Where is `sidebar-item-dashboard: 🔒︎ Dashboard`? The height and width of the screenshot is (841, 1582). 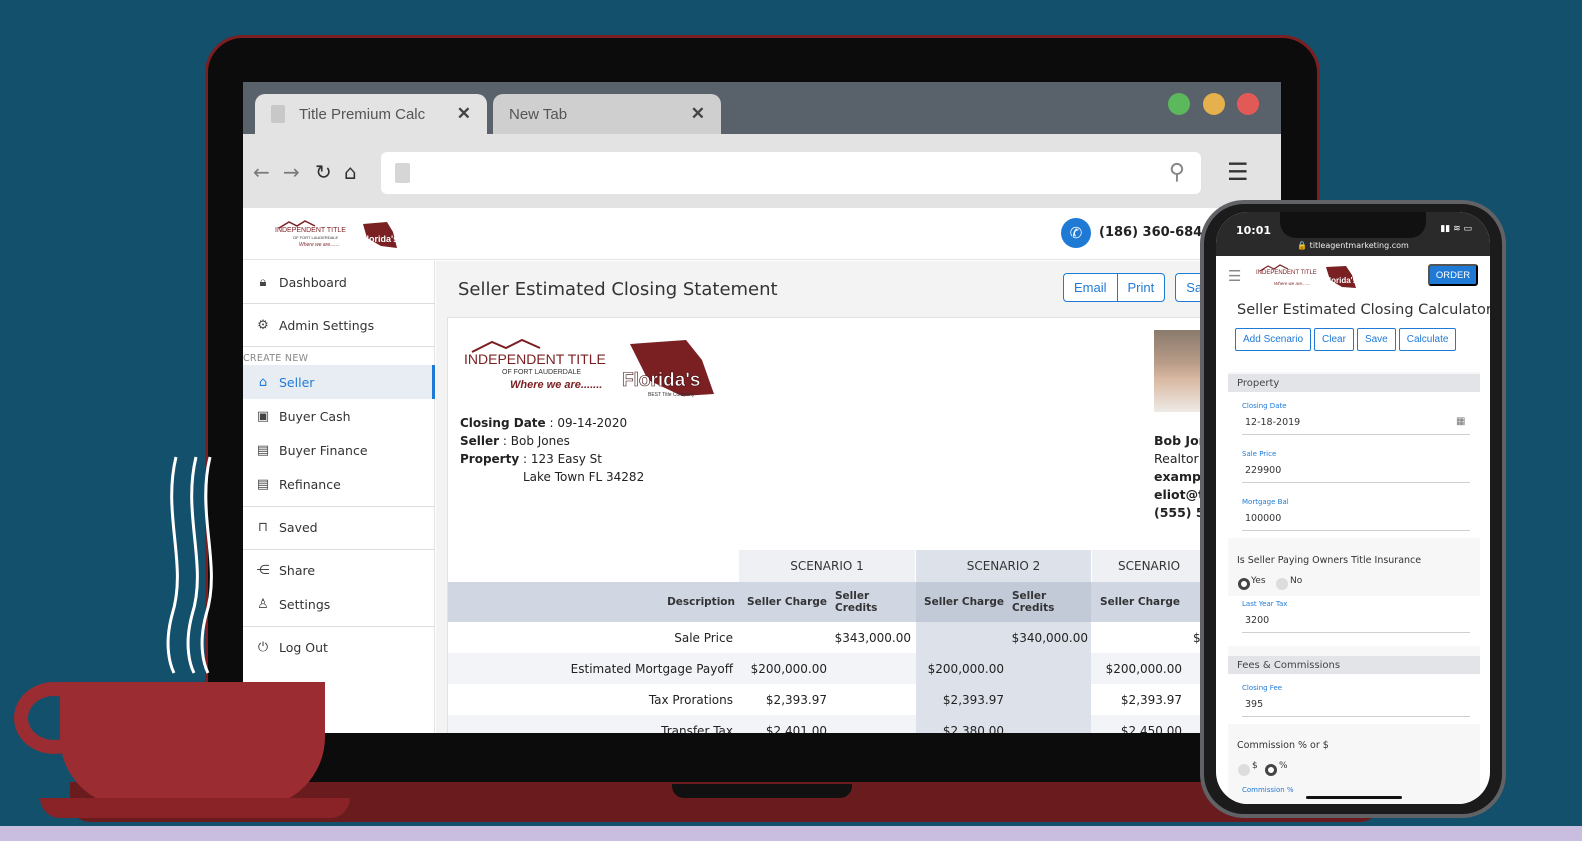
sidebar-item-dashboard: 🔒︎ Dashboard is located at coordinates (339, 282).